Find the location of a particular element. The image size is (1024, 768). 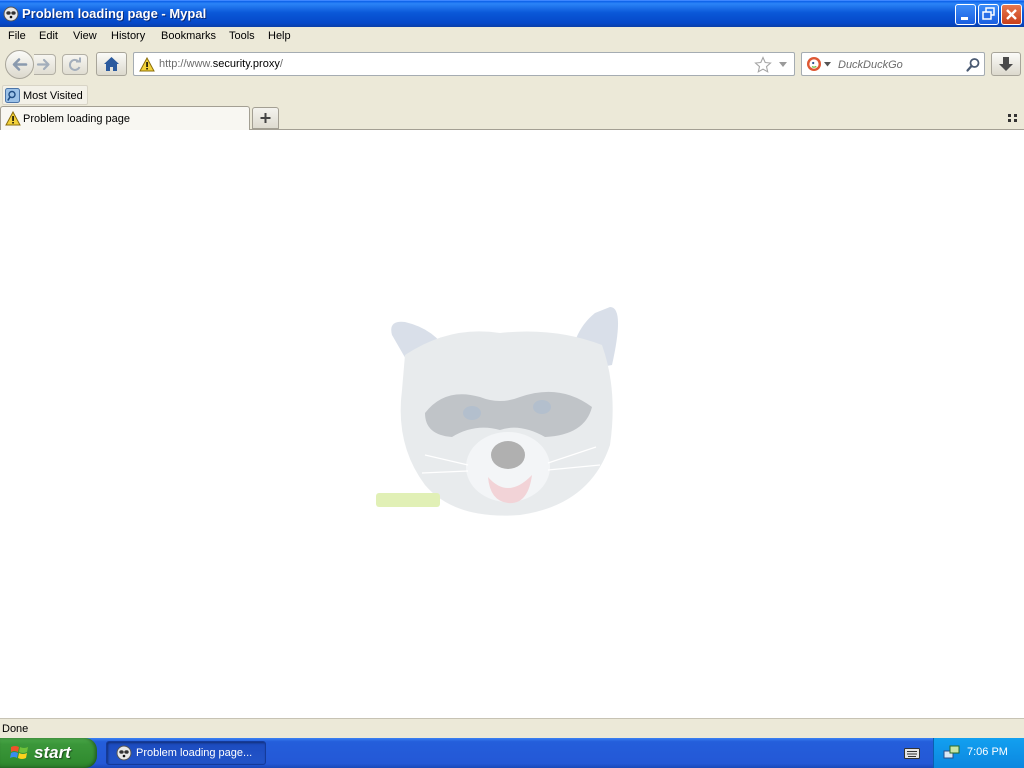

search-icon is located at coordinates (973, 65).